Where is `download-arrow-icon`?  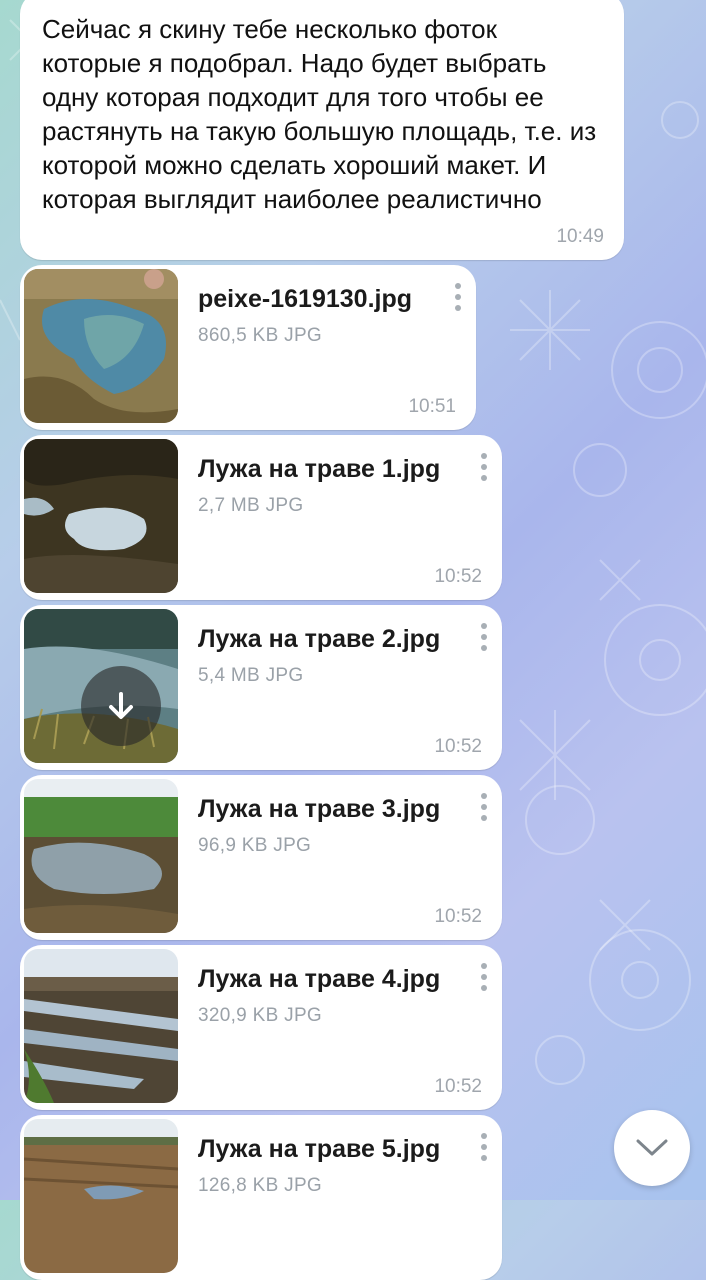
download-arrow-icon is located at coordinates (121, 706).